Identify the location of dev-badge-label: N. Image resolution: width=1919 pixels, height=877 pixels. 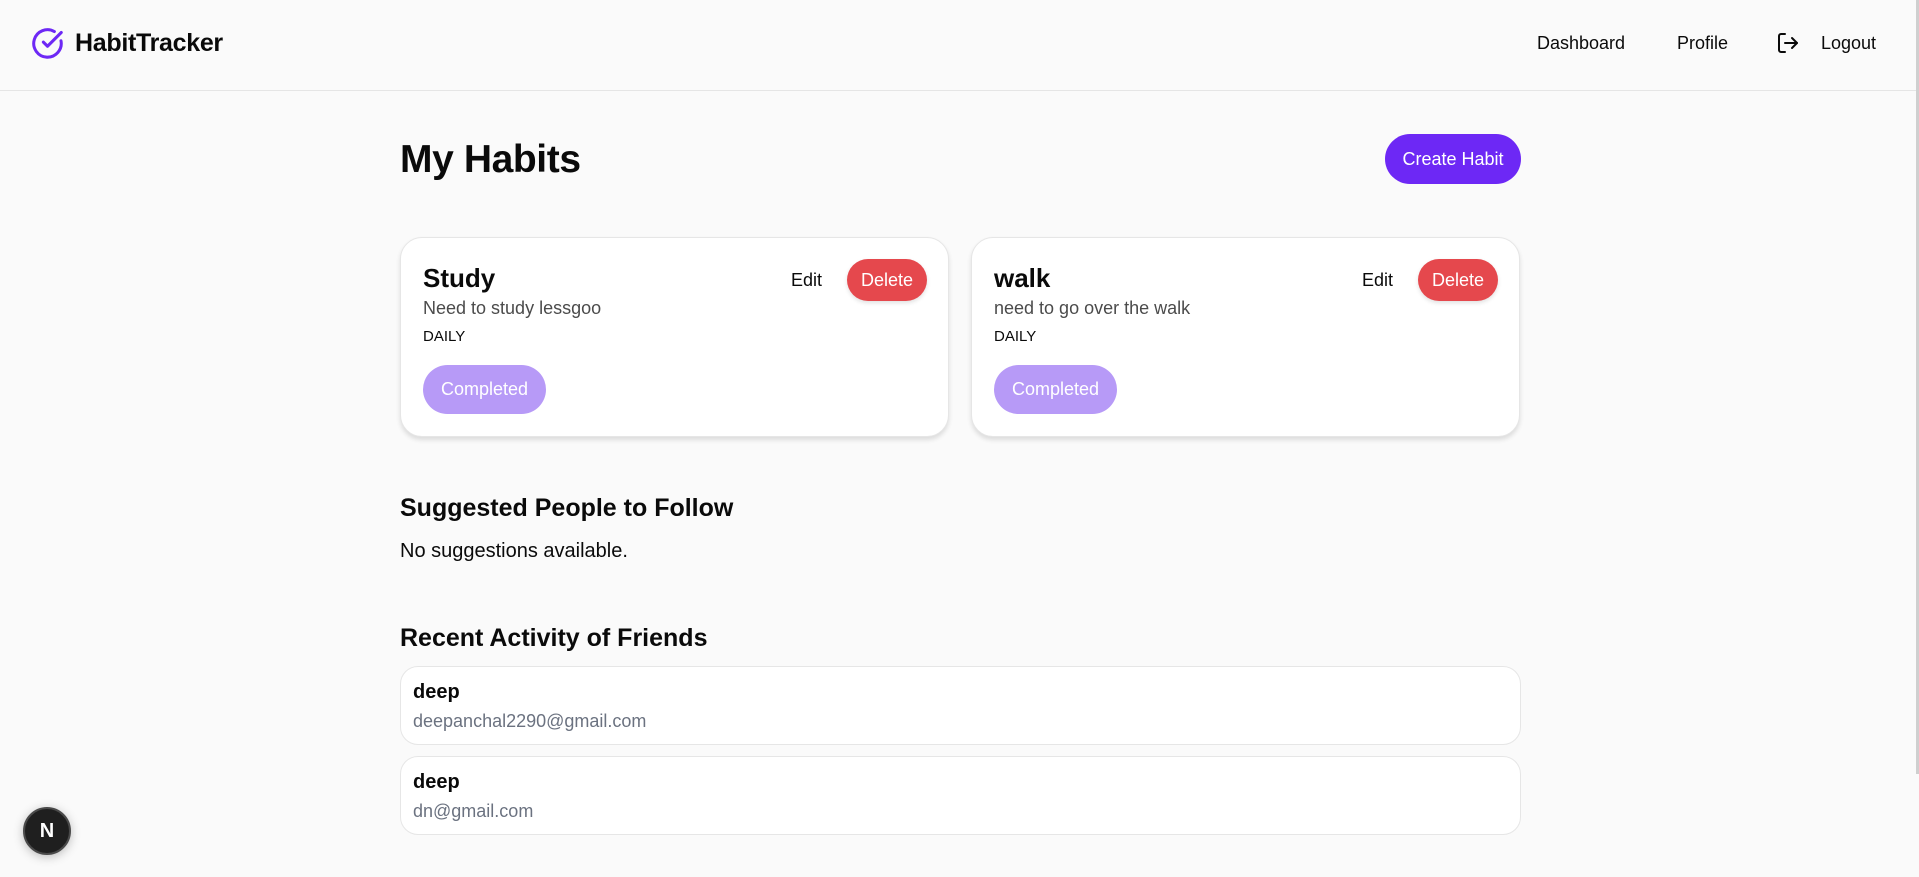
(47, 830).